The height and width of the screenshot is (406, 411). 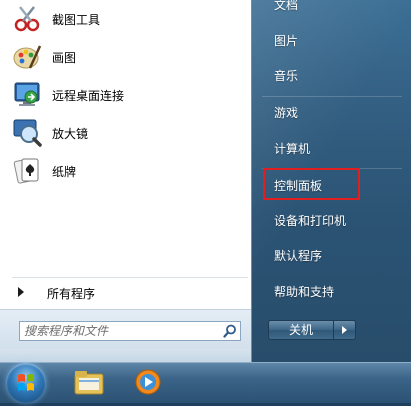 What do you see at coordinates (64, 58) in the screenshot?
I see `program-label: 画图` at bounding box center [64, 58].